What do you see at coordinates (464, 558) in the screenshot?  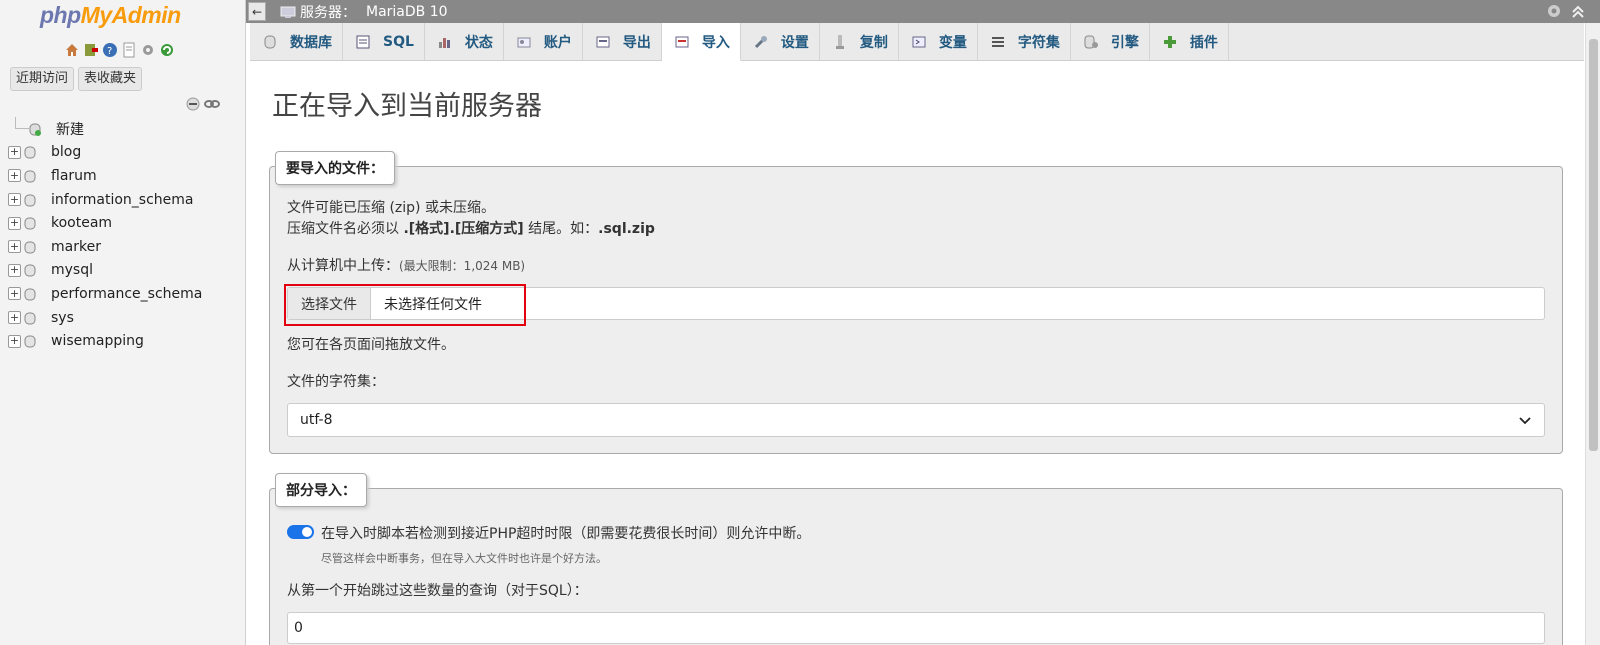 I see `allow-interrupt-note: 尽管这样会中断事务，但在导入大文件时也许是个好方法。` at bounding box center [464, 558].